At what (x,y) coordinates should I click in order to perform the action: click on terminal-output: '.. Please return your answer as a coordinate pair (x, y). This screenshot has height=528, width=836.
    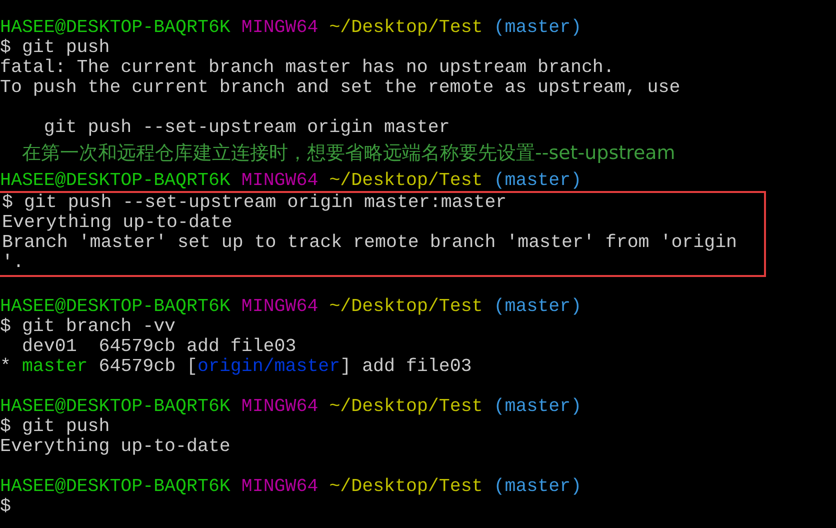
    Looking at the image, I should click on (13, 263).